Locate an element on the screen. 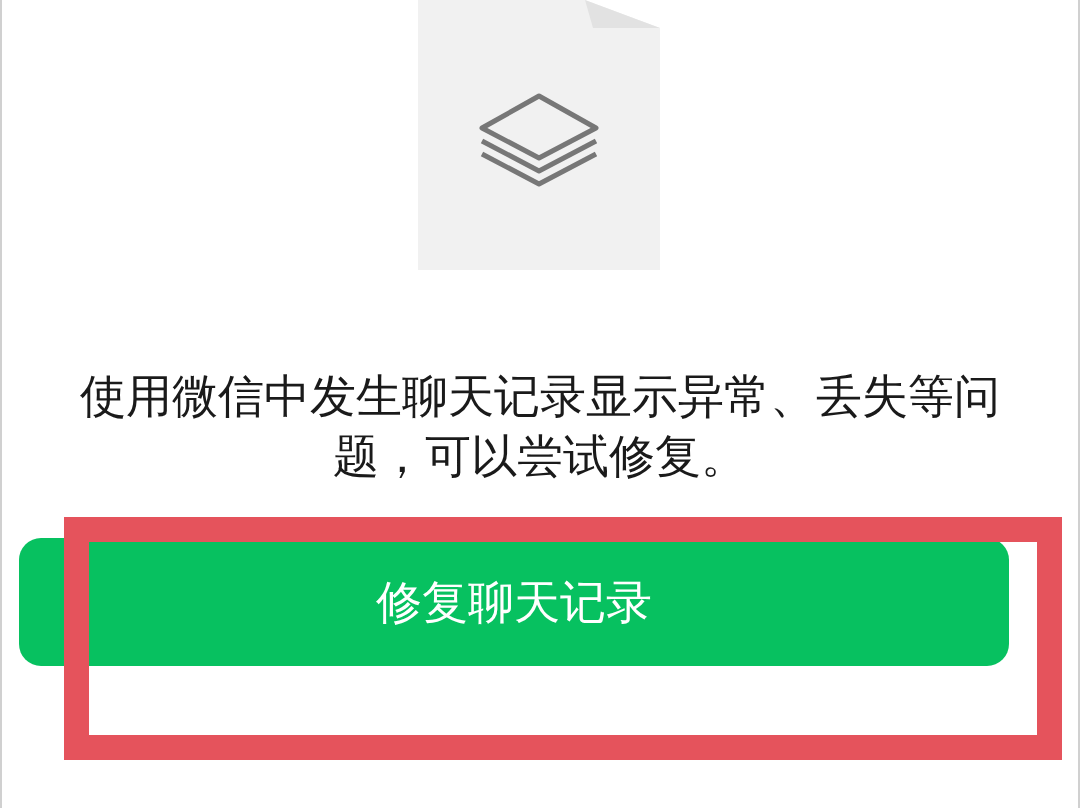 This screenshot has width=1080, height=808. description-text: 使用微信中发生聊天记录显示异常、丢失等问题，可以尝试修复。 is located at coordinates (540, 426).